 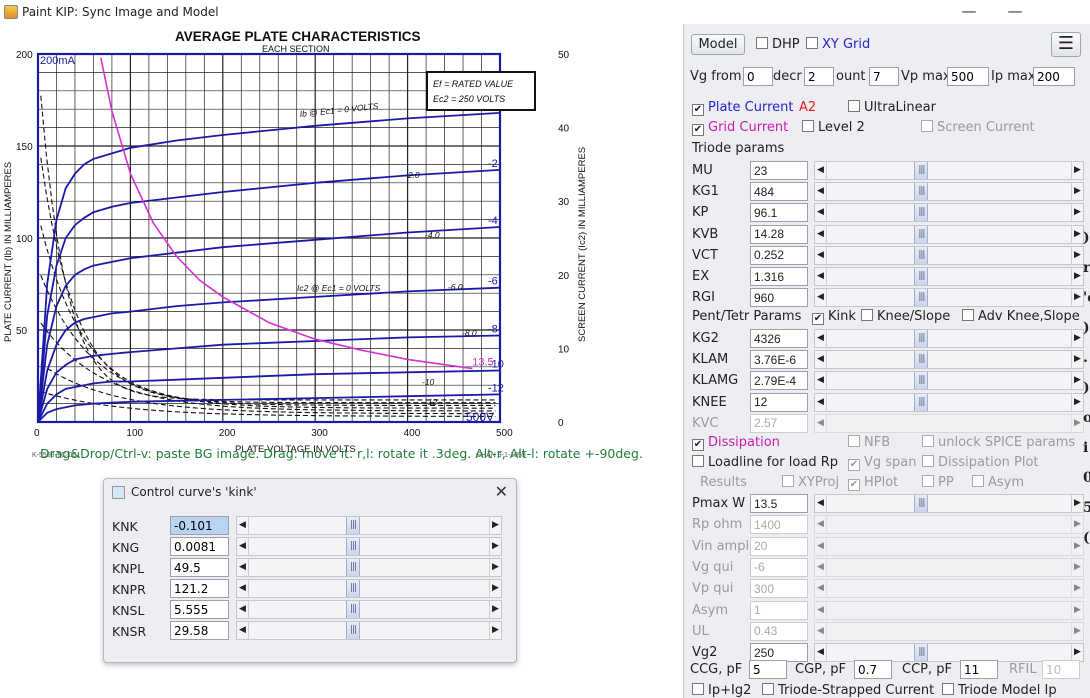 What do you see at coordinates (736, 443) in the screenshot?
I see `dissipation-checkbox: ✔ Dissipation` at bounding box center [736, 443].